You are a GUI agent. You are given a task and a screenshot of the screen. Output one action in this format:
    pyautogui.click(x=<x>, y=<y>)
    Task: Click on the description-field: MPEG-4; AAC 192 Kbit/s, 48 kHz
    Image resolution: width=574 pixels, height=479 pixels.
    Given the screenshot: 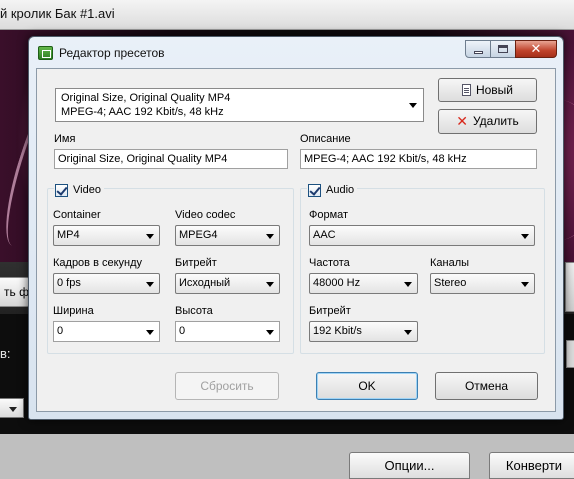 What is the action you would take?
    pyautogui.click(x=418, y=159)
    